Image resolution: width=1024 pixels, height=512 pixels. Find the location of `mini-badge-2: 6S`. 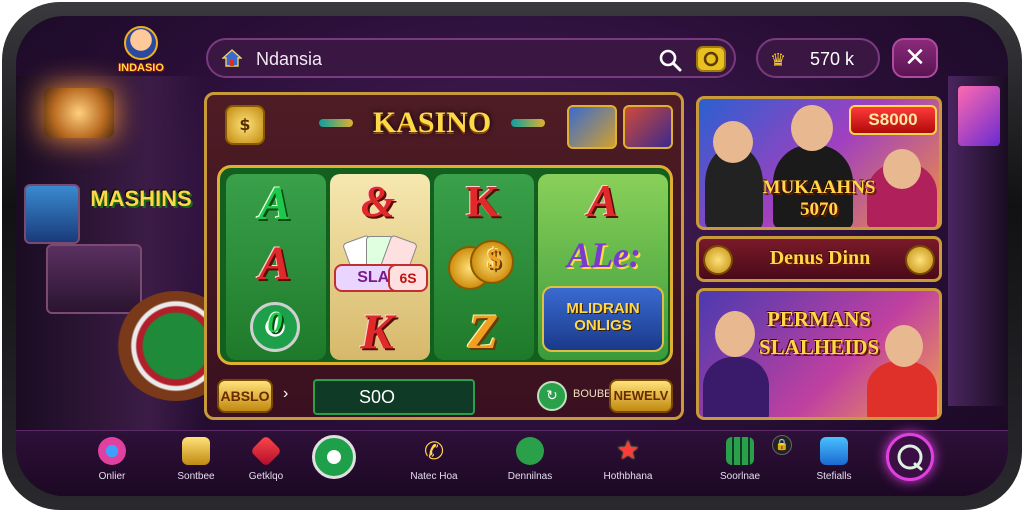

mini-badge-2: 6S is located at coordinates (408, 278).